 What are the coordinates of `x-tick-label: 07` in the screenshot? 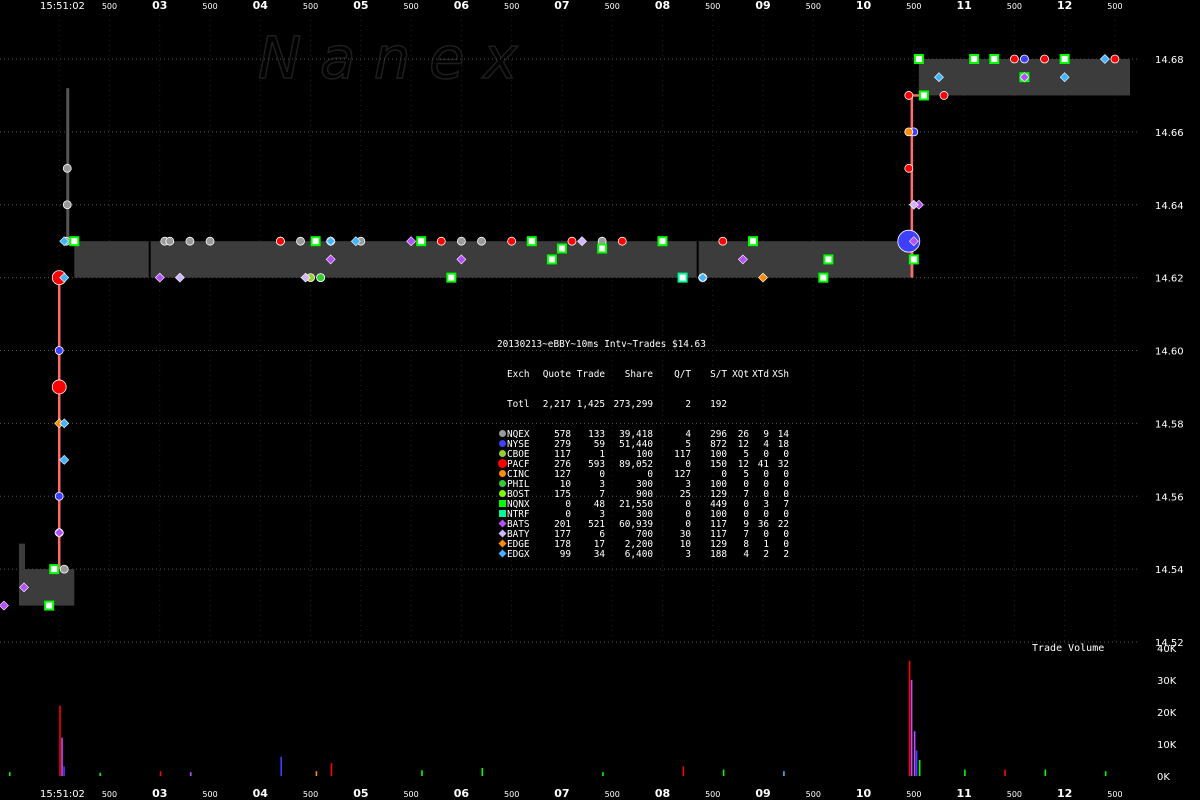 It's located at (561, 793).